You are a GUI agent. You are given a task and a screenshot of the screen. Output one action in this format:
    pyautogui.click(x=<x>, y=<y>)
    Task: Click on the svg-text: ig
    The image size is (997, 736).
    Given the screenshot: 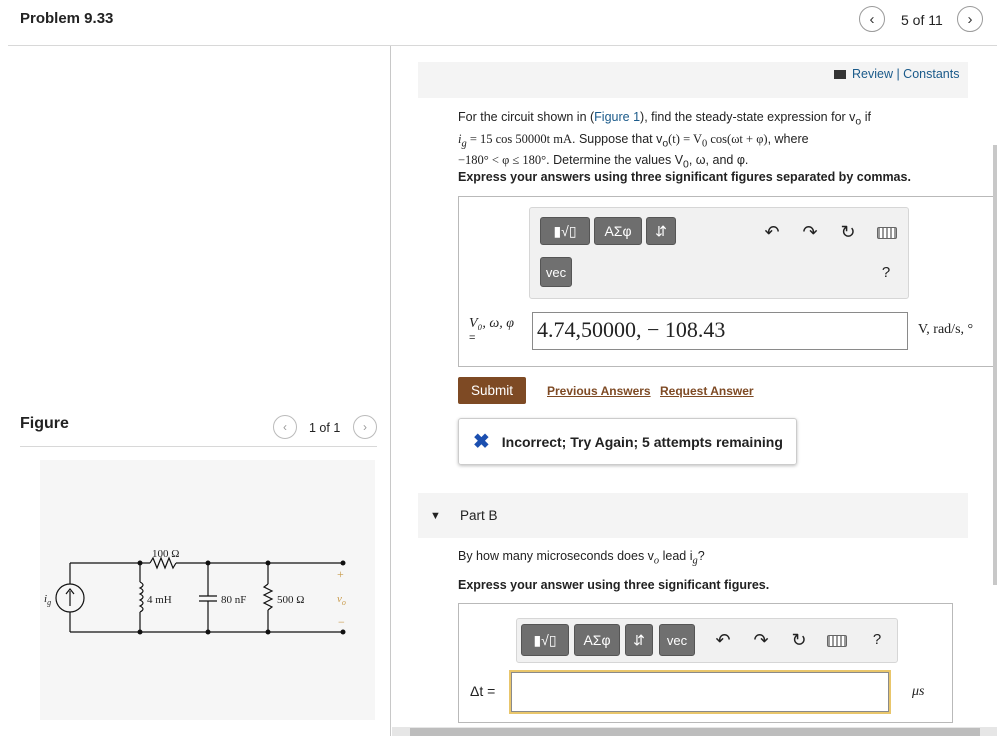 What is the action you would take?
    pyautogui.click(x=47, y=600)
    